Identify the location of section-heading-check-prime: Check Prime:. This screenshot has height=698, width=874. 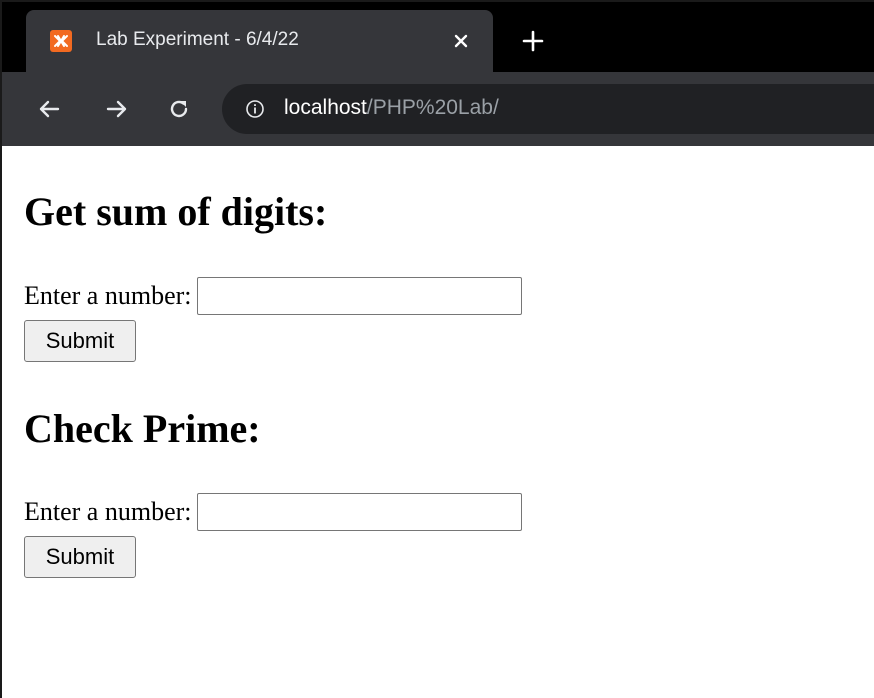
(142, 428).